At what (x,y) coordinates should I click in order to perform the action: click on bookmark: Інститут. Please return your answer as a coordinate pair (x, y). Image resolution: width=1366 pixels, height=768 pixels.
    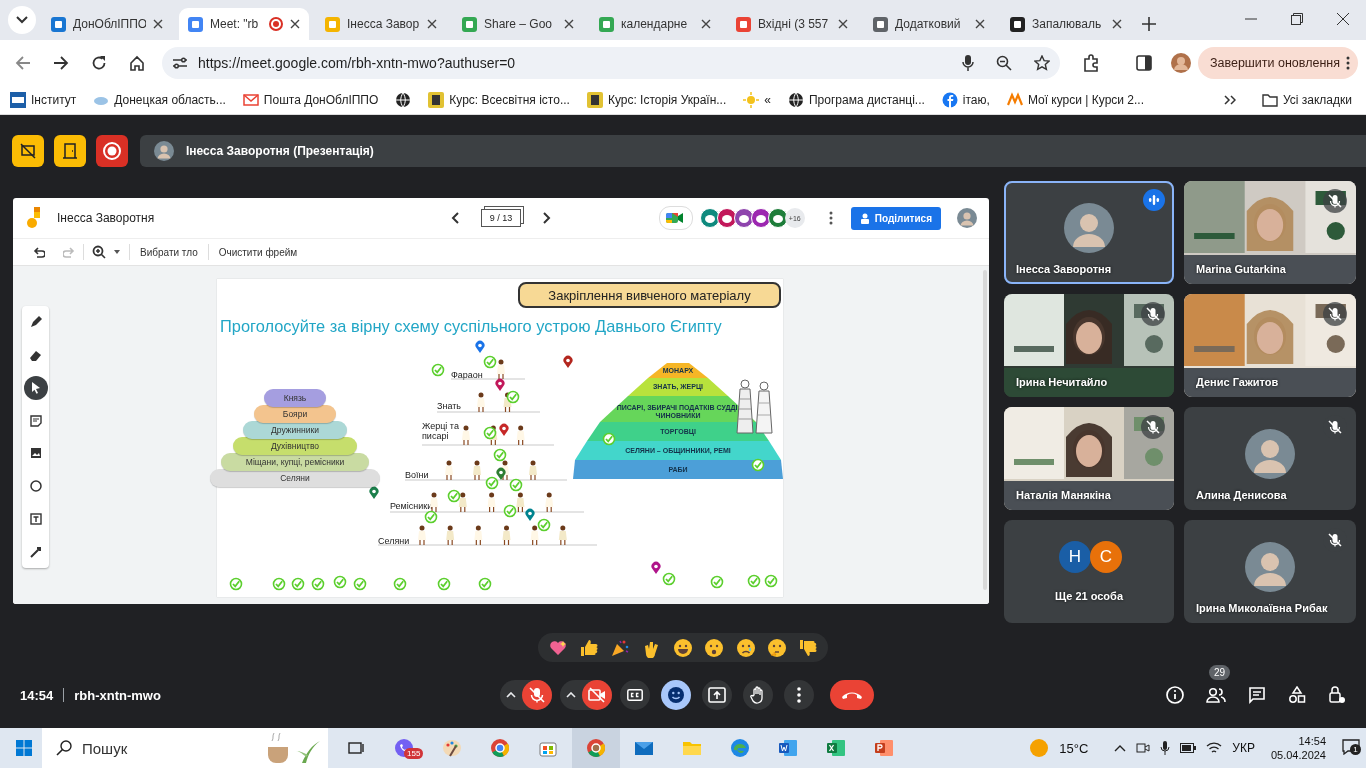
    Looking at the image, I should click on (43, 99).